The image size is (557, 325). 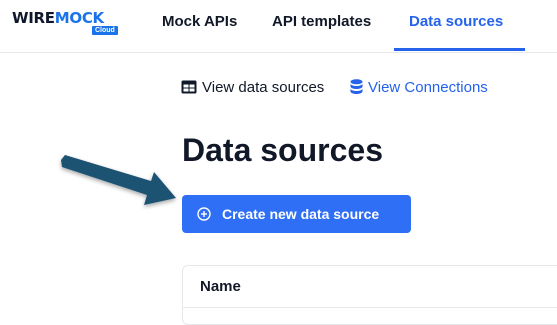 What do you see at coordinates (459, 49) in the screenshot?
I see `nav-active-indicator` at bounding box center [459, 49].